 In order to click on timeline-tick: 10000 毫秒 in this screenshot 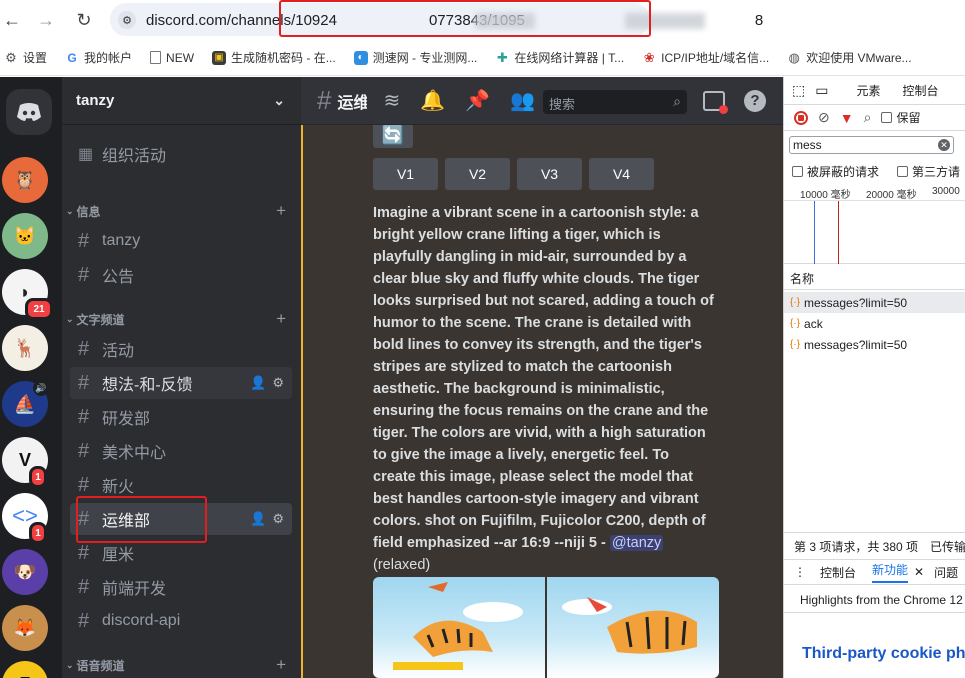, I will do `click(825, 195)`.